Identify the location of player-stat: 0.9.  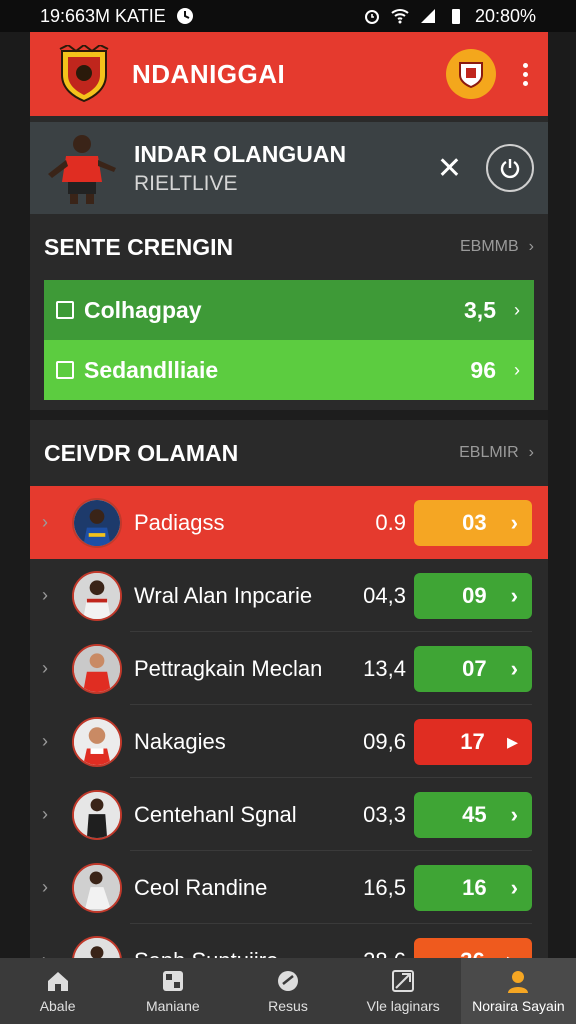
(390, 522).